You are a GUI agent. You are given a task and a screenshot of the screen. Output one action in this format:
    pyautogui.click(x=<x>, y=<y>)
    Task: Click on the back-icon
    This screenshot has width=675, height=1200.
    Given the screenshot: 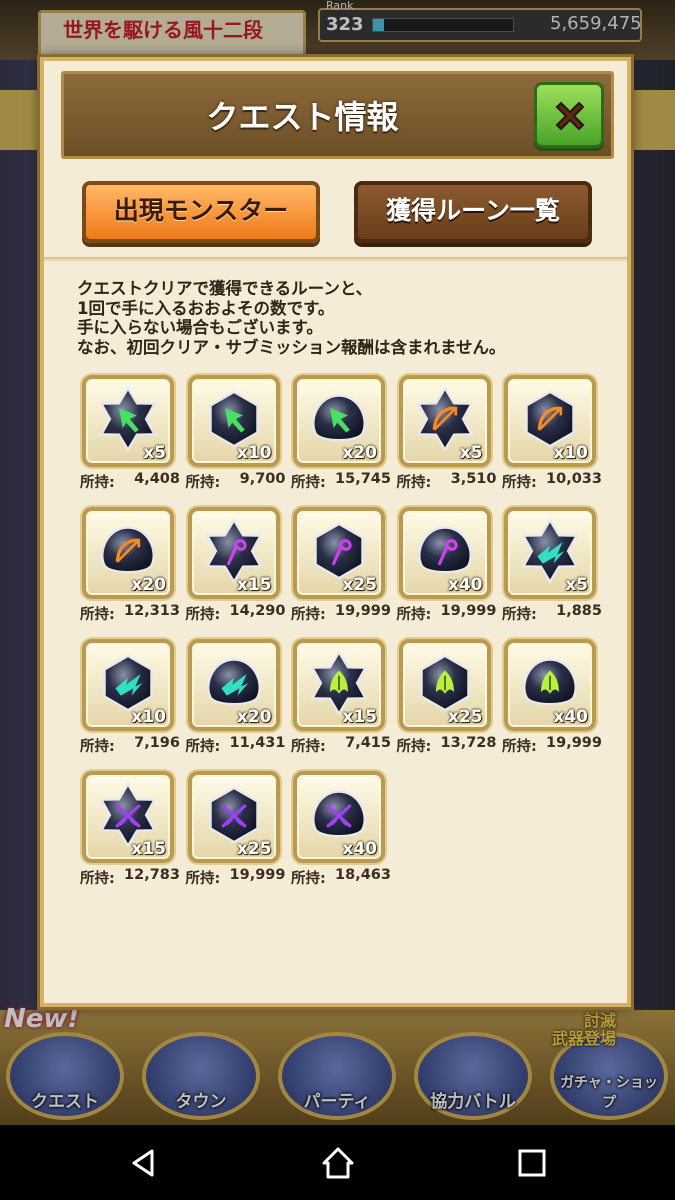 What is the action you would take?
    pyautogui.click(x=144, y=1163)
    